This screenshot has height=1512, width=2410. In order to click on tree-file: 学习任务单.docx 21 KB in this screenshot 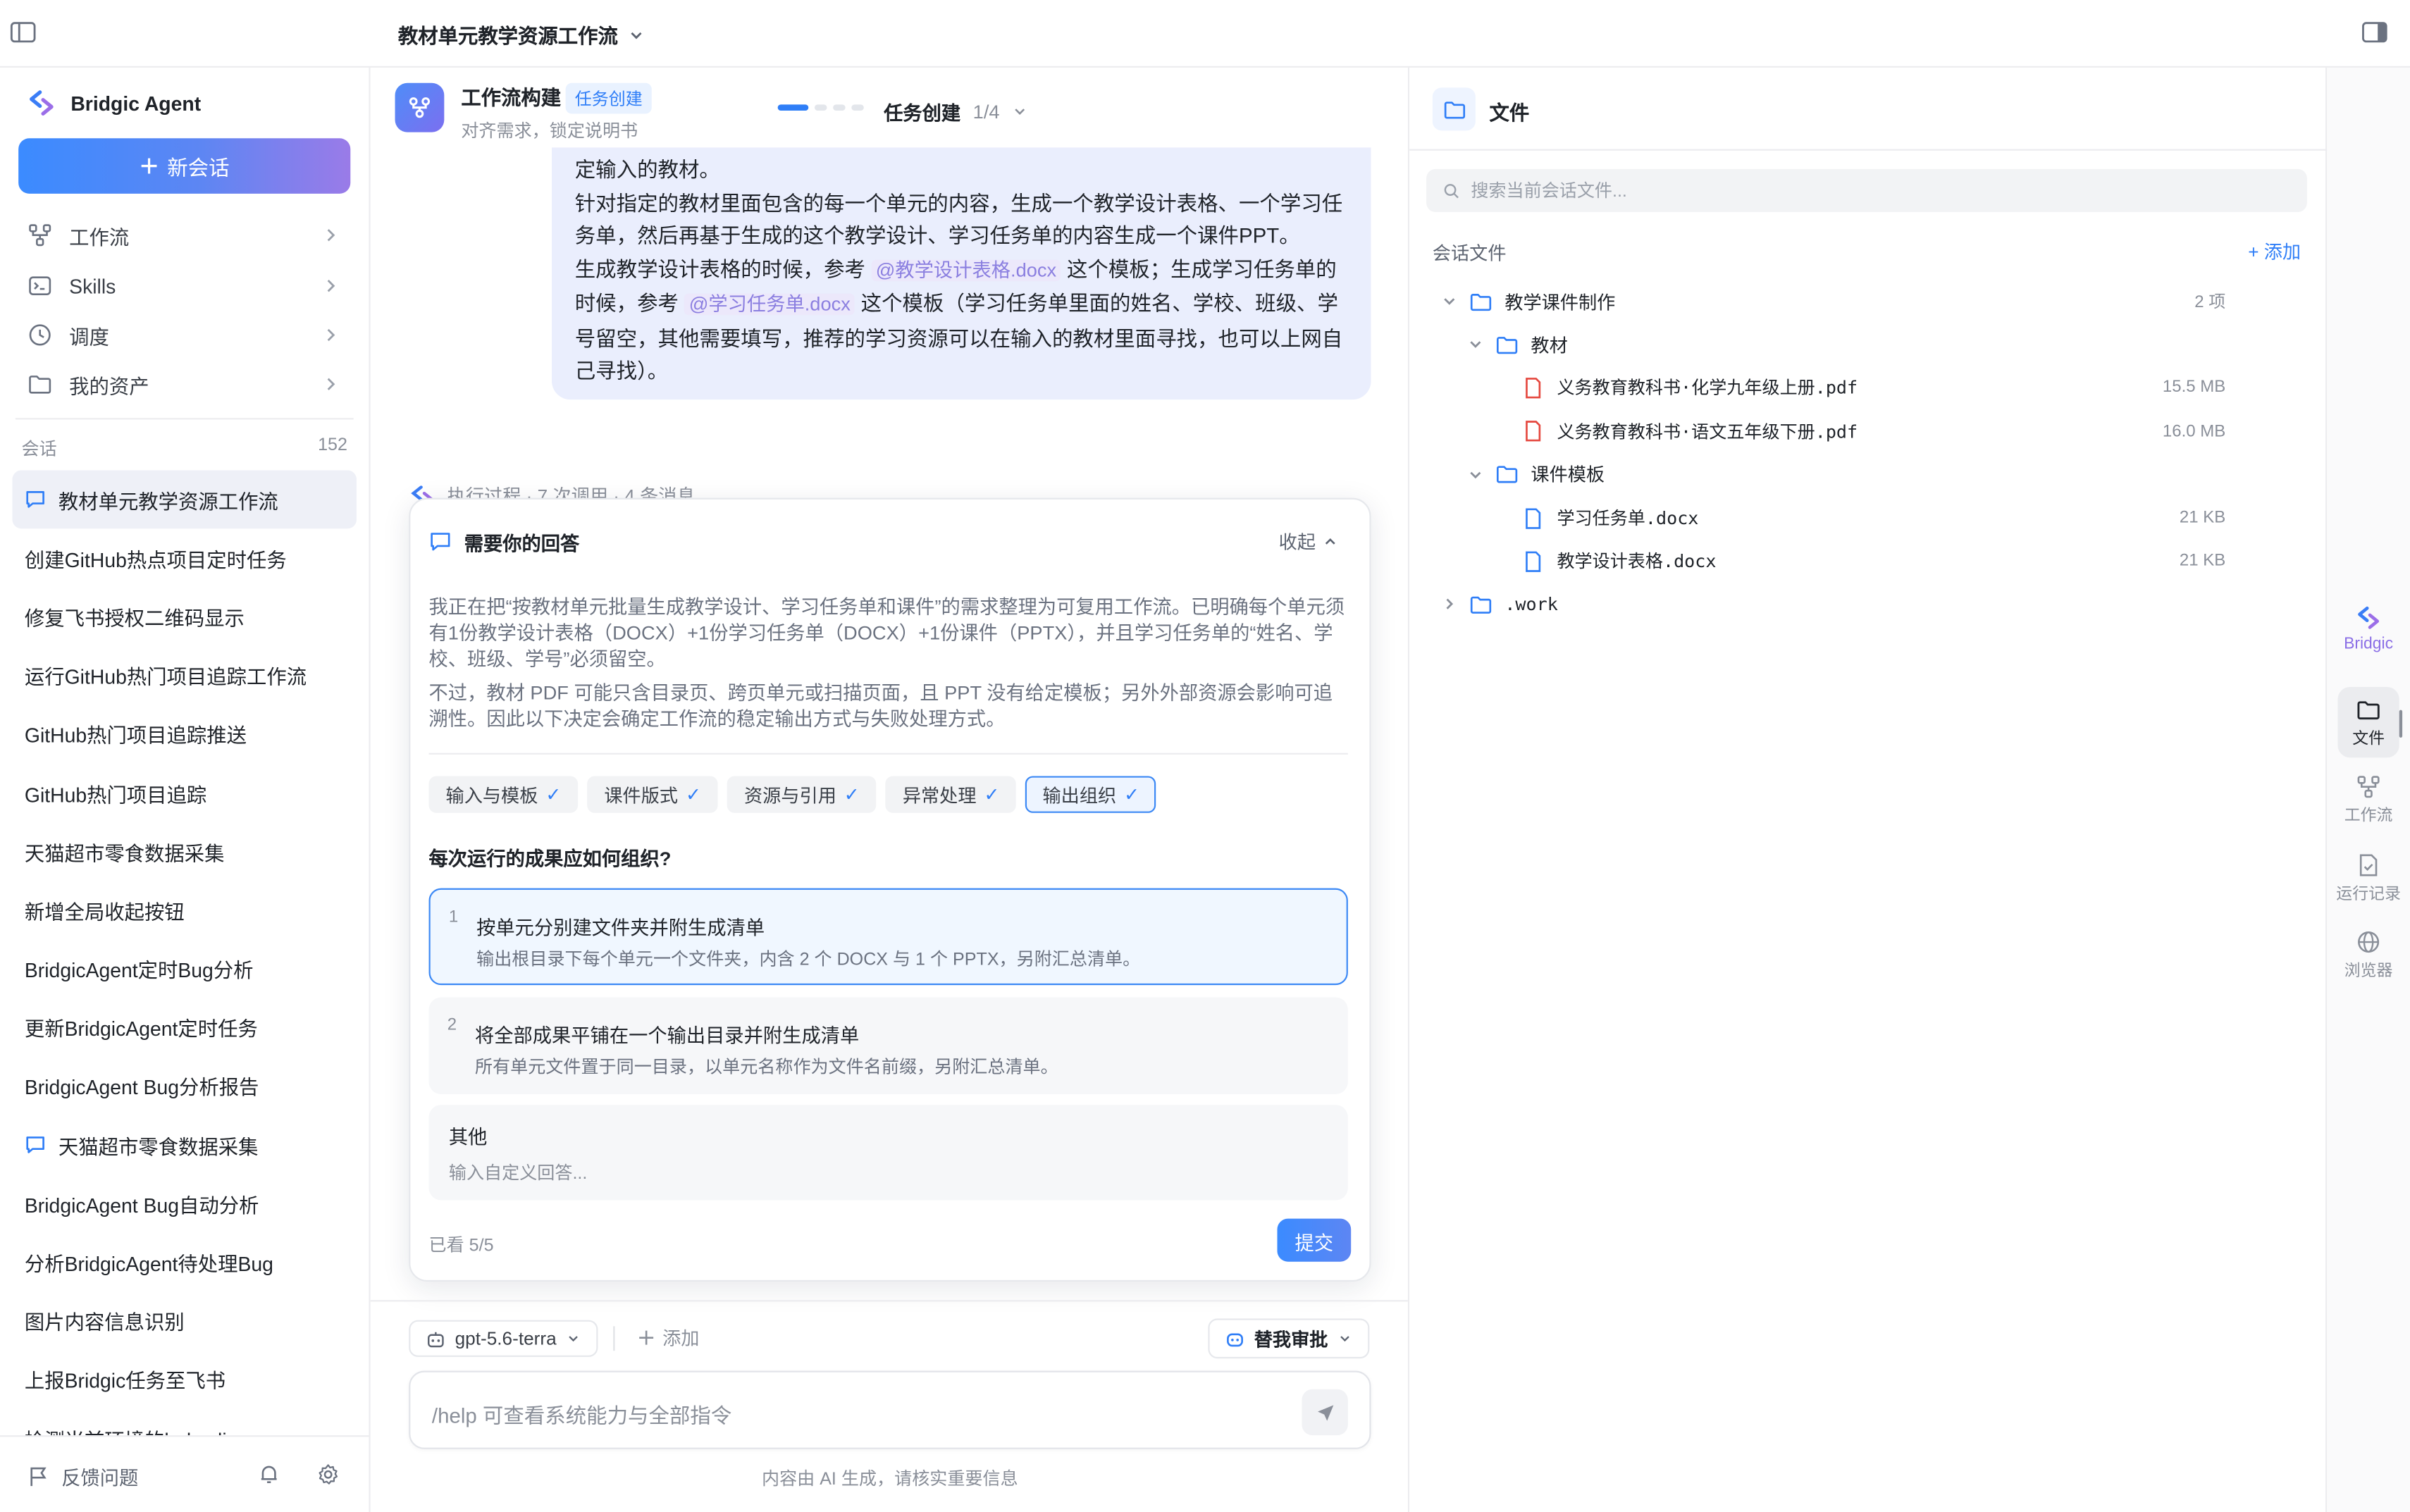, I will do `click(1868, 518)`.